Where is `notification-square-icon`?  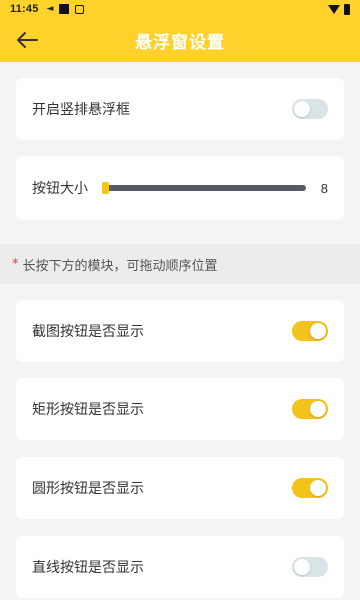 notification-square-icon is located at coordinates (64, 9).